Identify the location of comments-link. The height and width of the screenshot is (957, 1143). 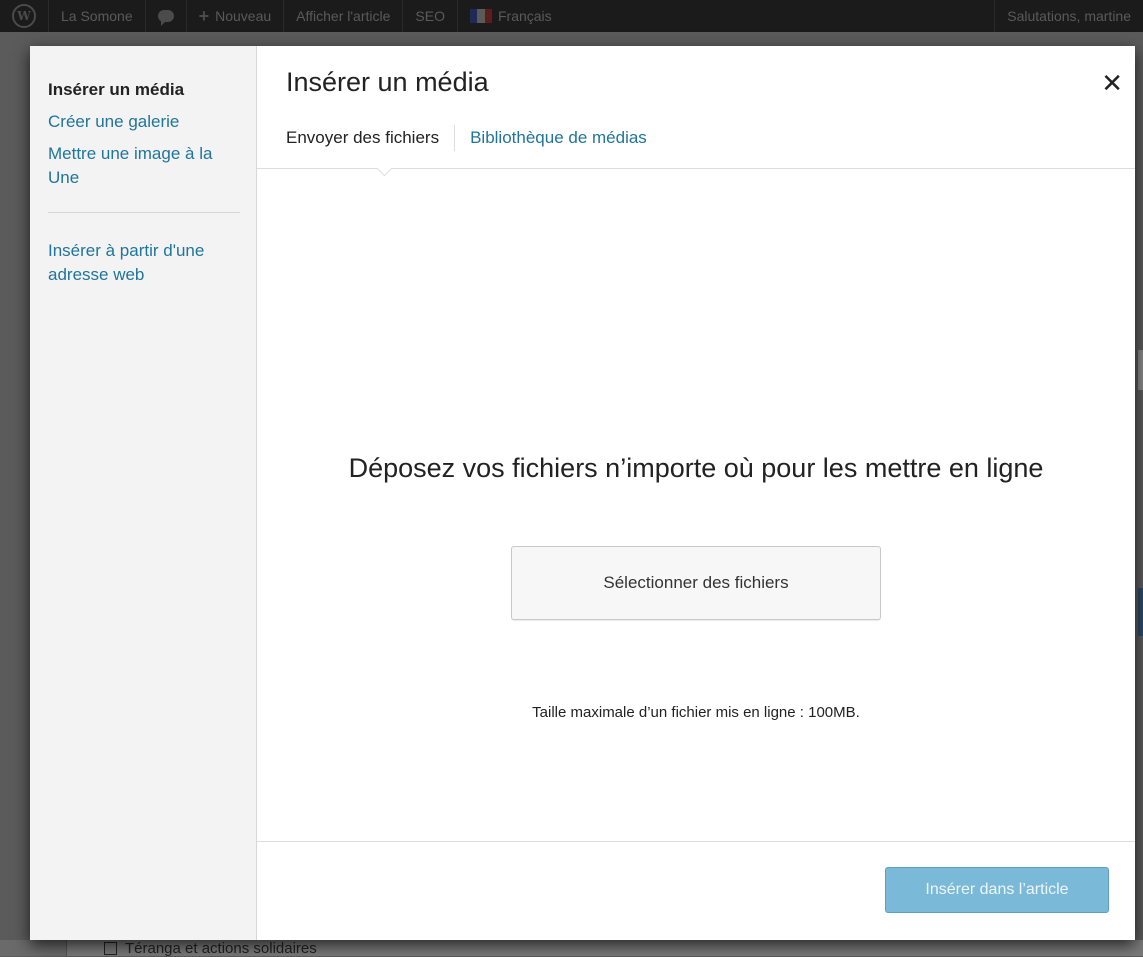
(165, 16).